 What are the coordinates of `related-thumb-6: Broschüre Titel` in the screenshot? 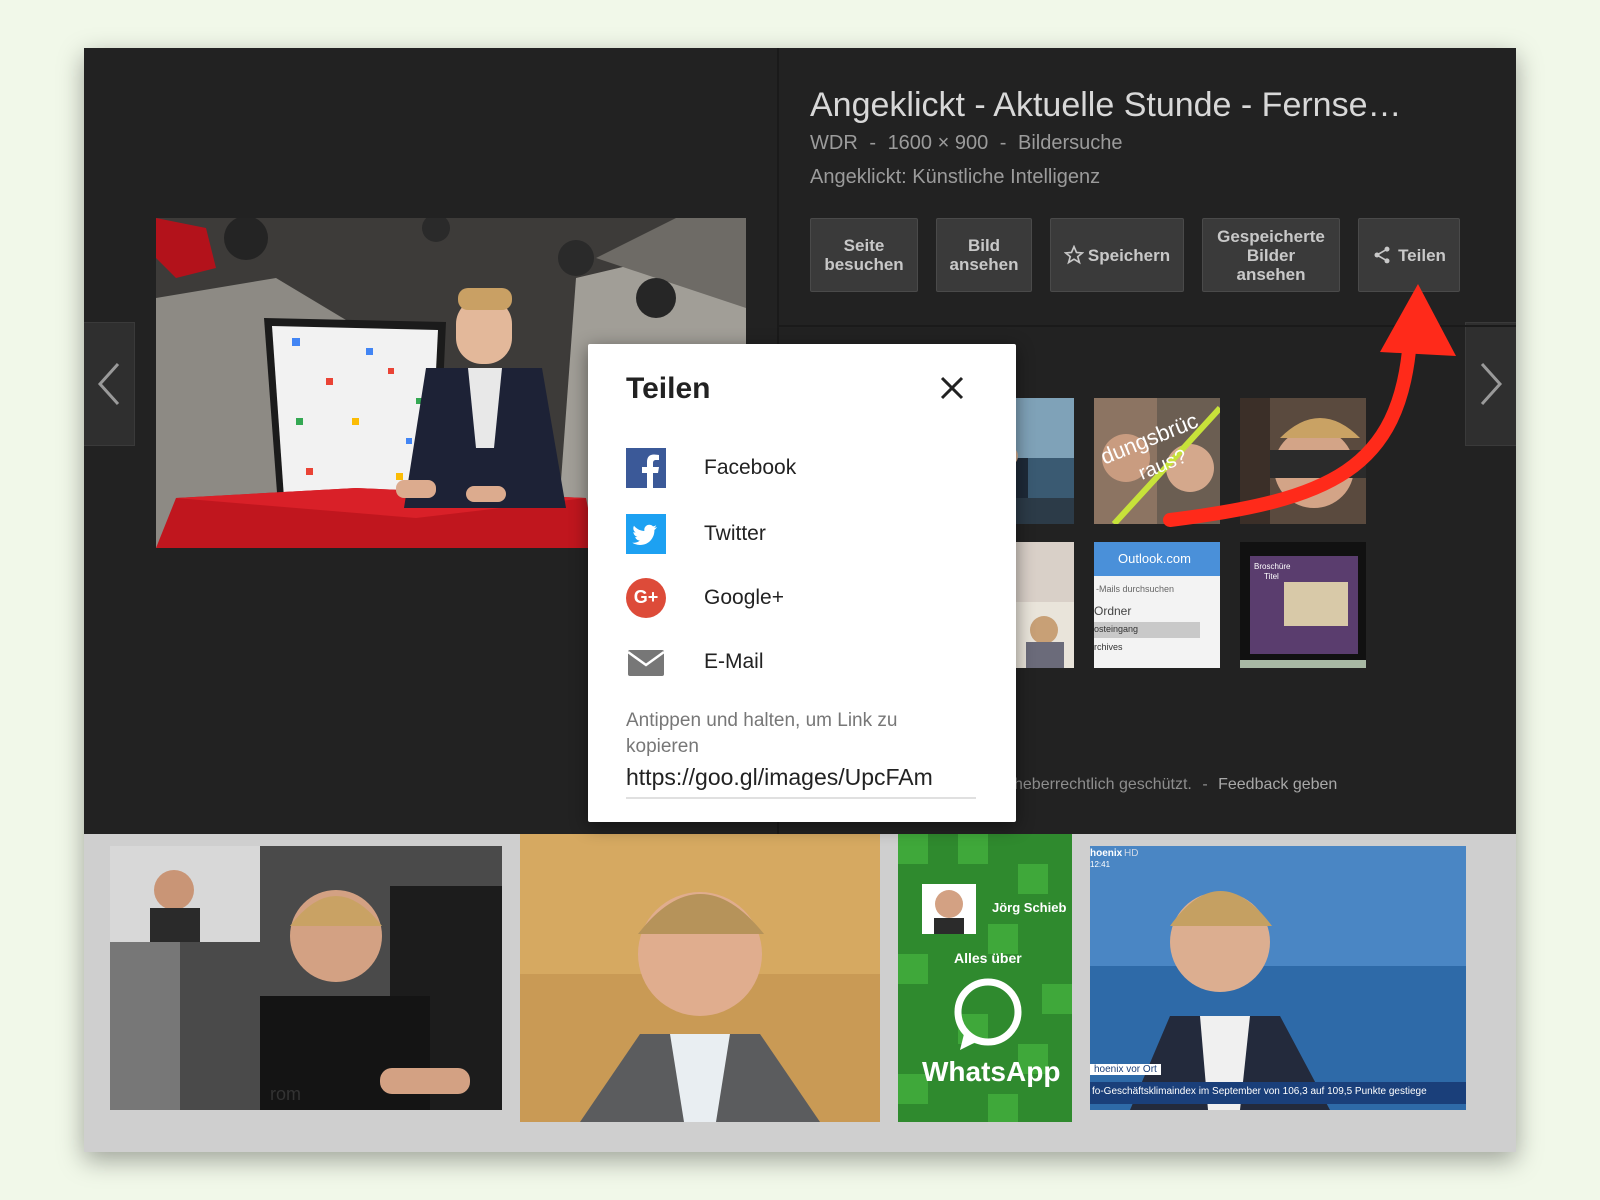 It's located at (1303, 605).